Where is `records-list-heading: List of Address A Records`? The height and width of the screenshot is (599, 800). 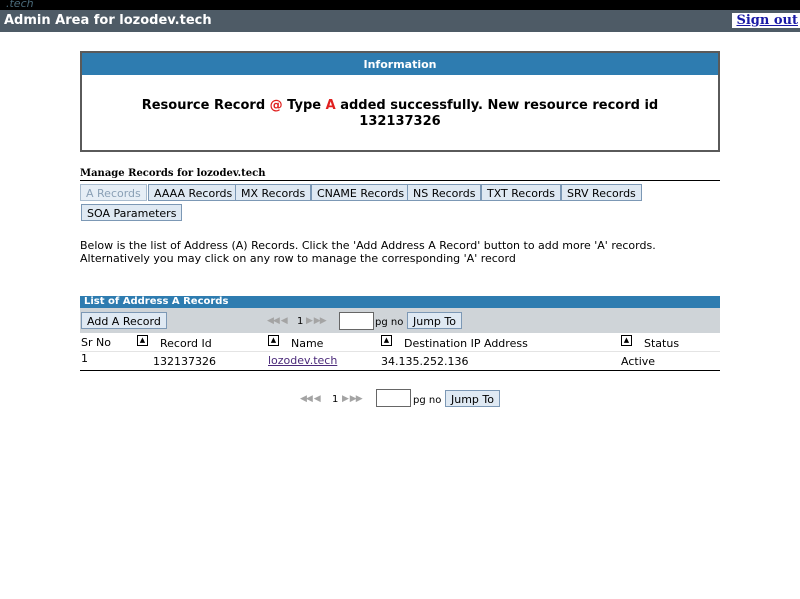 records-list-heading: List of Address A Records is located at coordinates (400, 302).